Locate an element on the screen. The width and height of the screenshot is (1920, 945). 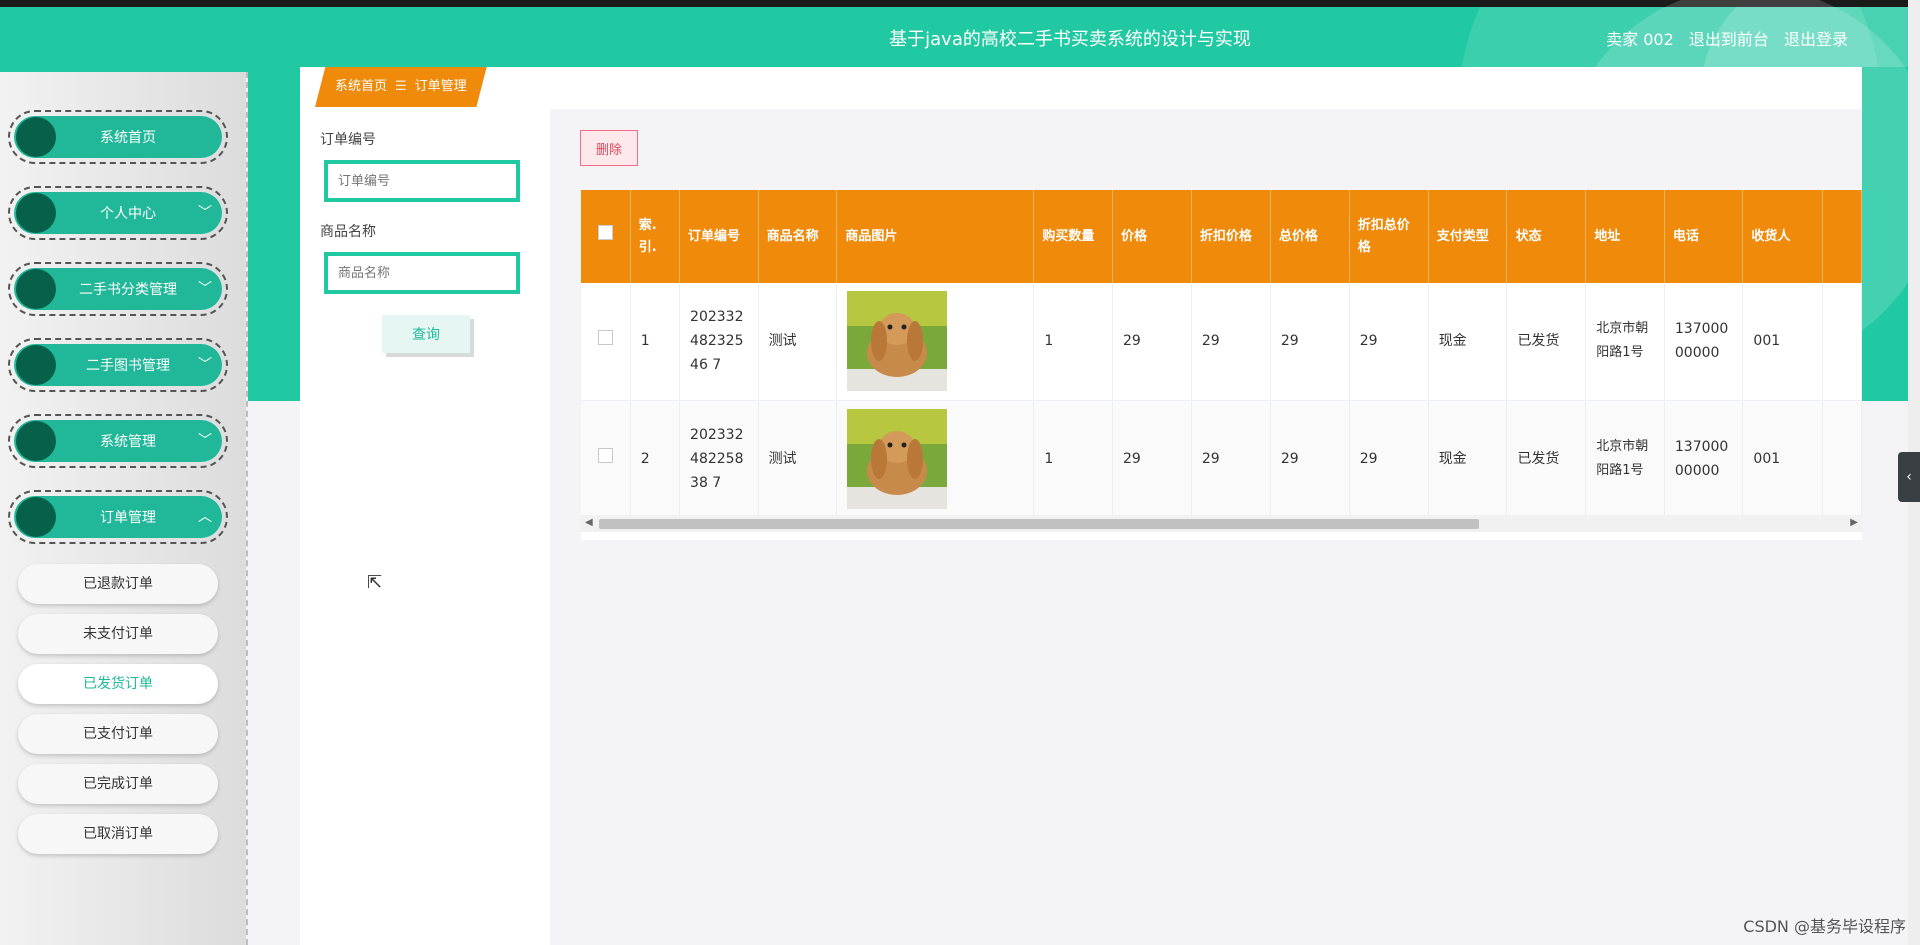
sidebar-item-books: 二手图书管理 ﹀ is located at coordinates (118, 365).